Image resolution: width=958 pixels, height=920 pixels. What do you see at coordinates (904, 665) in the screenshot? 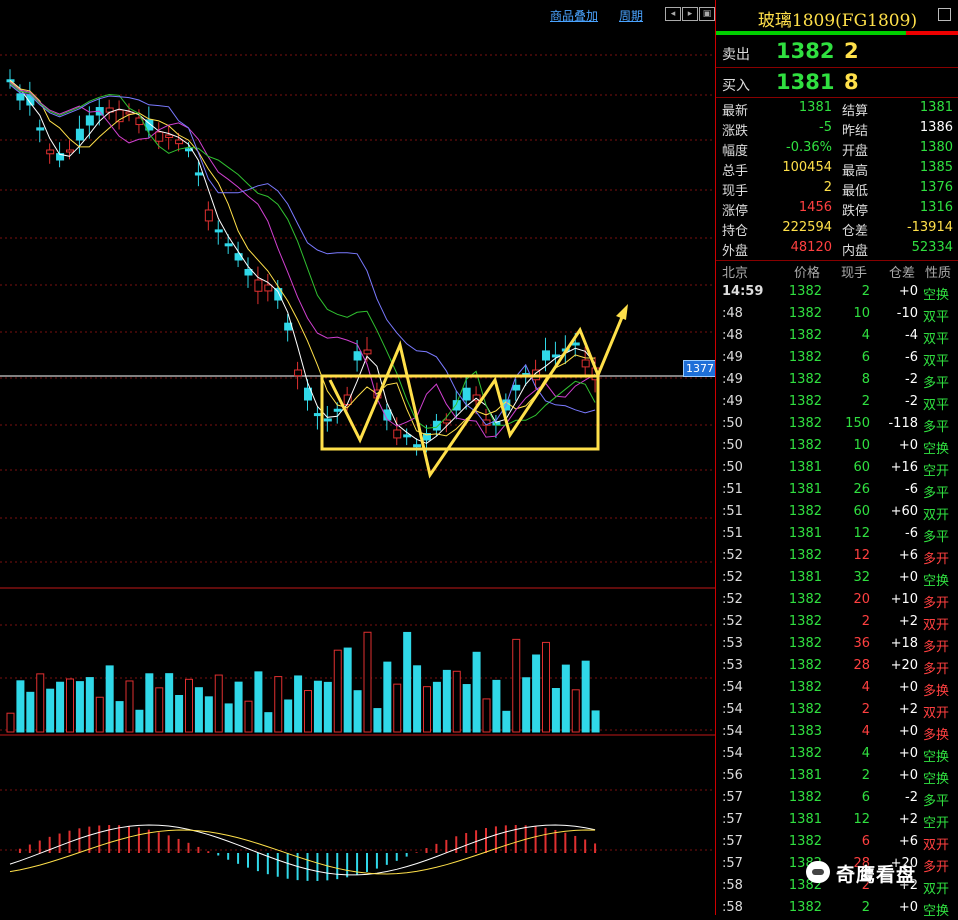
I see `tick-oi-change: +20` at bounding box center [904, 665].